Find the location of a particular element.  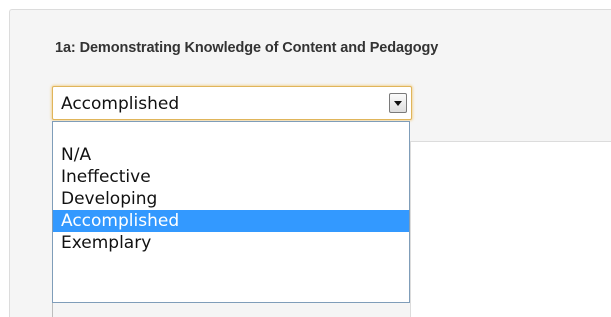

option-developing: Developing is located at coordinates (231, 199).